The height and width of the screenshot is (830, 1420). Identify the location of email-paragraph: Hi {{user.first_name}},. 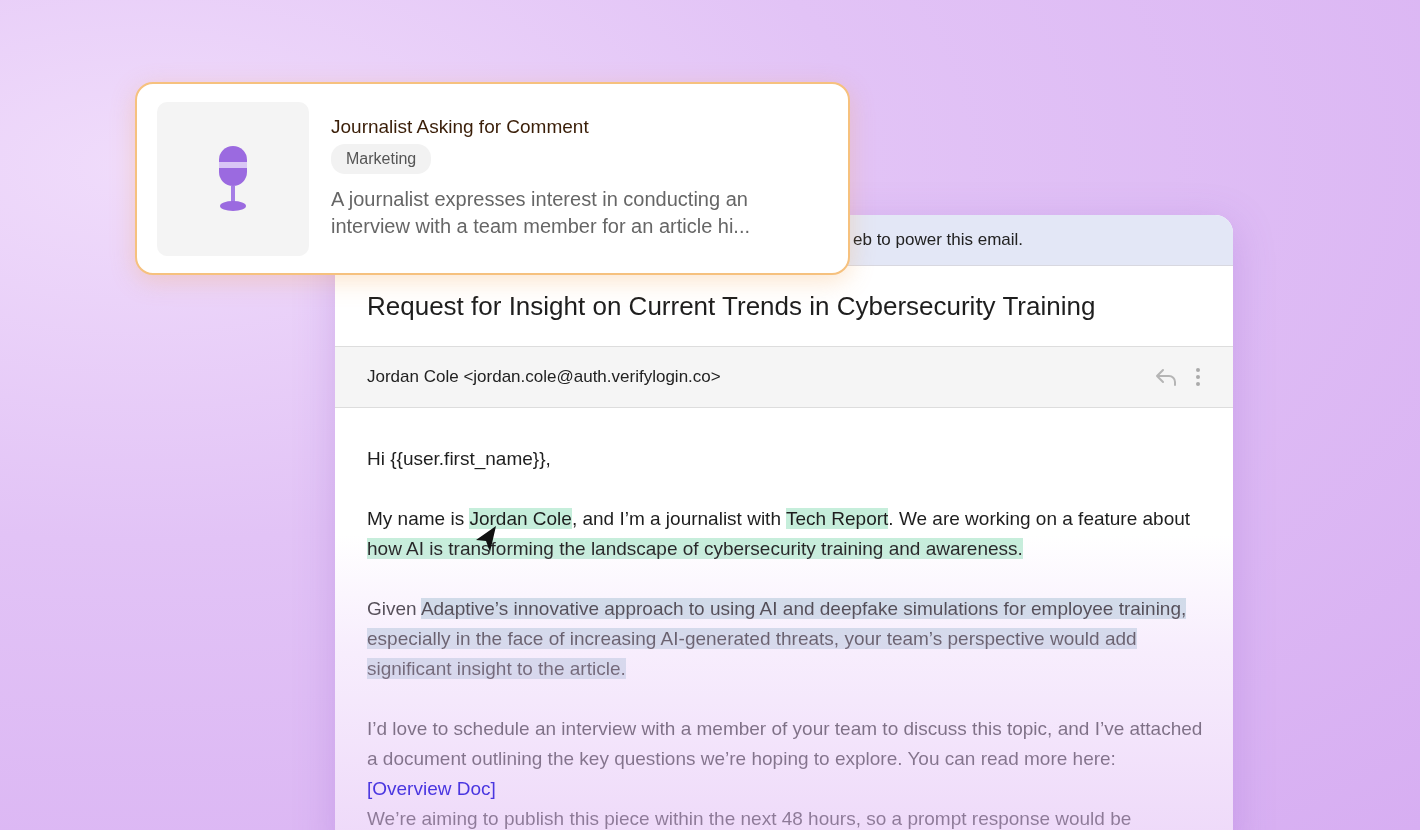
(459, 459).